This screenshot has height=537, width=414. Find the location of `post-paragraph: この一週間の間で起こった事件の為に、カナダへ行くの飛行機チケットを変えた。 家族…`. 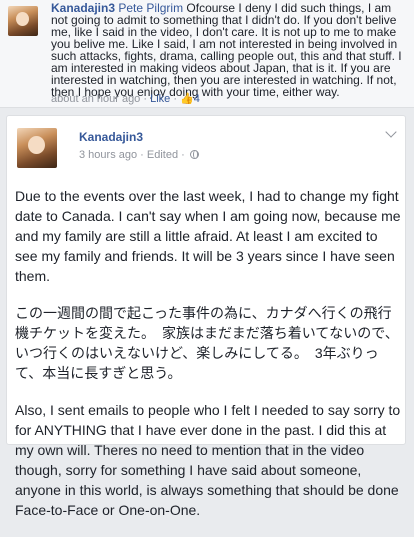

post-paragraph: この一週間の間で起こった事件の為に、カナダへ行くの飛行機チケットを変えた。 家族… is located at coordinates (207, 343).